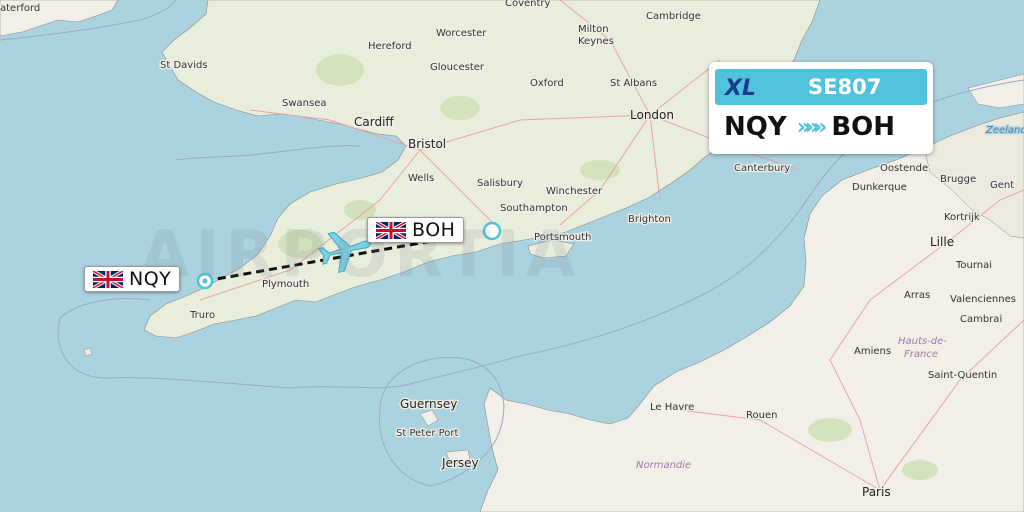  What do you see at coordinates (962, 375) in the screenshot?
I see `place-saint-quentin: Saint-Quentin` at bounding box center [962, 375].